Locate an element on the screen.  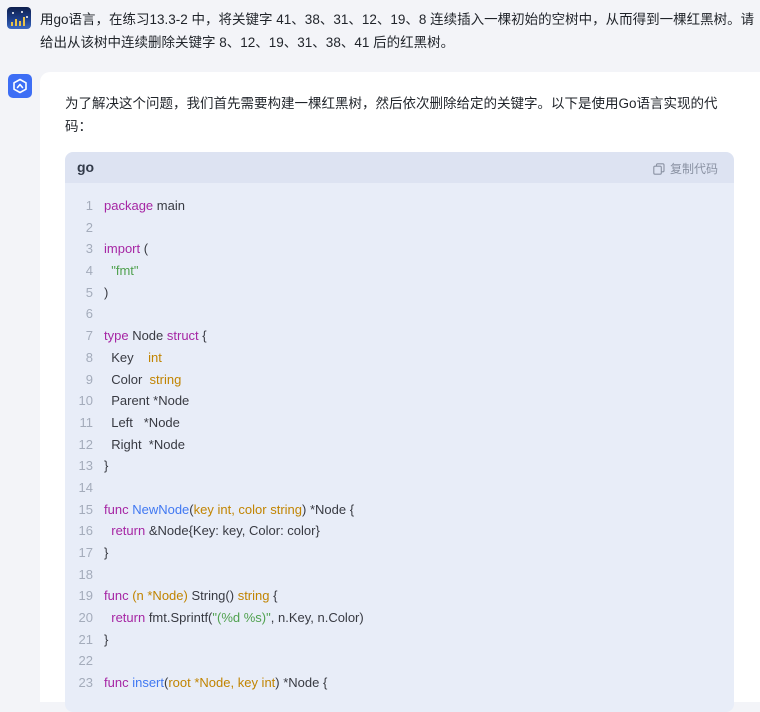
code-line: 8 Key int is located at coordinates (399, 358).